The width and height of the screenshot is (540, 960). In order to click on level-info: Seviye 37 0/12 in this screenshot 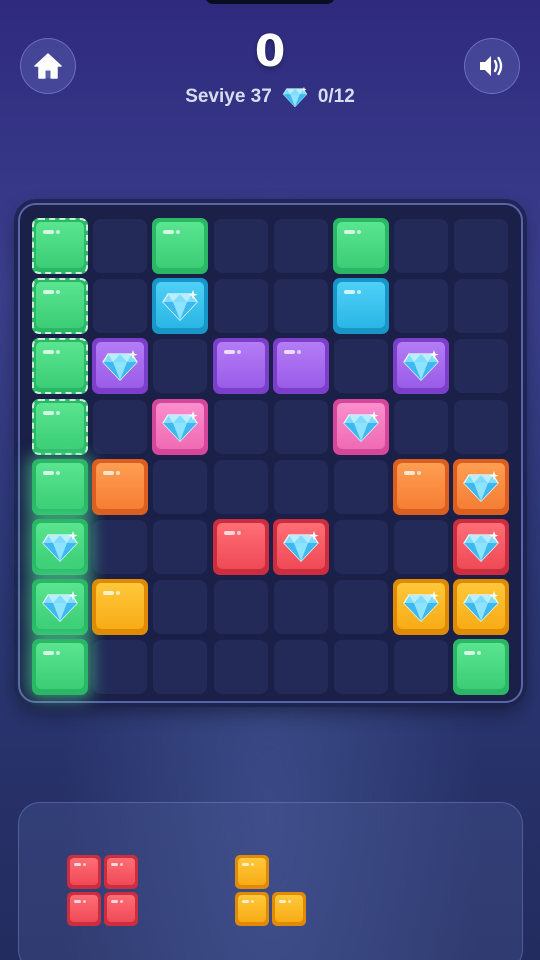, I will do `click(270, 97)`.